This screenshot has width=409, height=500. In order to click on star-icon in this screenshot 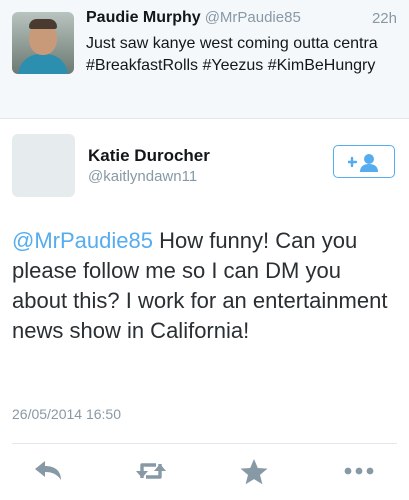, I will do `click(254, 472)`.